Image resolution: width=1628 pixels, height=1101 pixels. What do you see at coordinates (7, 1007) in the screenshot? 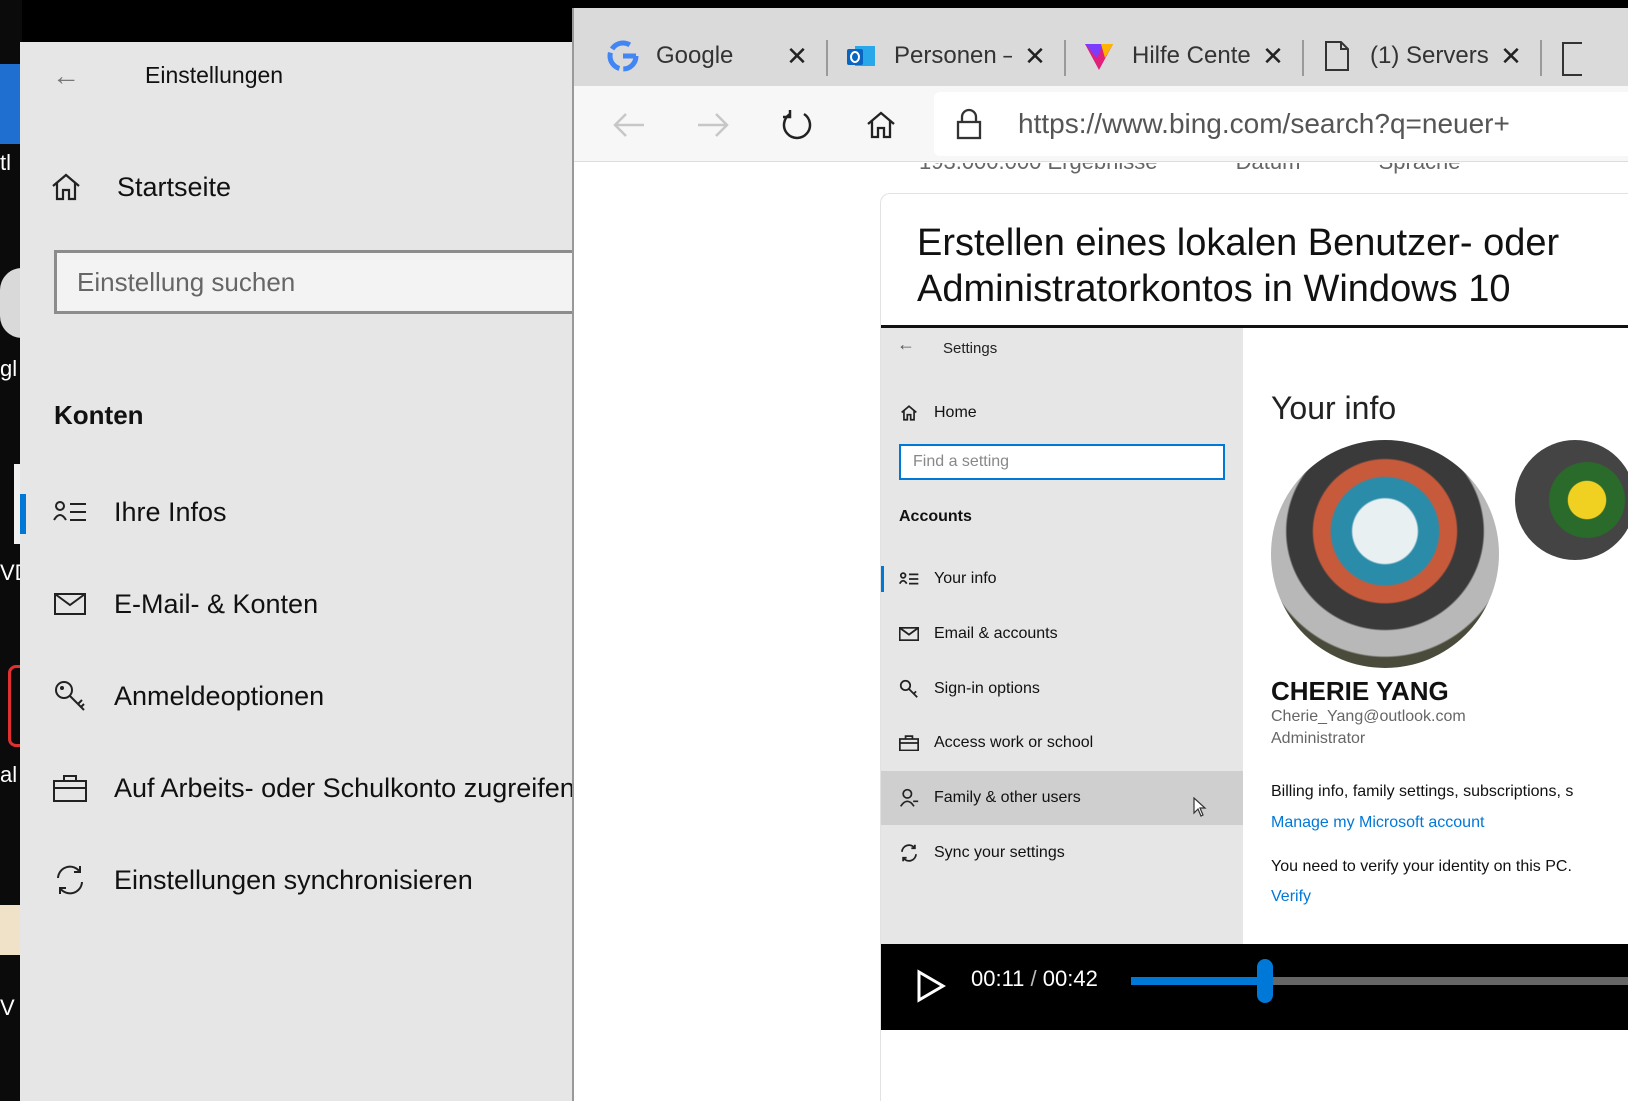
I see `desktop-icon-label: V` at bounding box center [7, 1007].